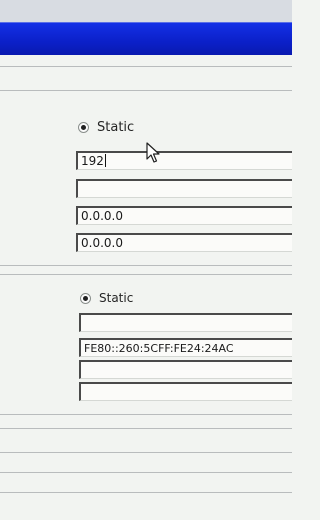 This screenshot has height=520, width=320. I want to click on top-band, so click(146, 11).